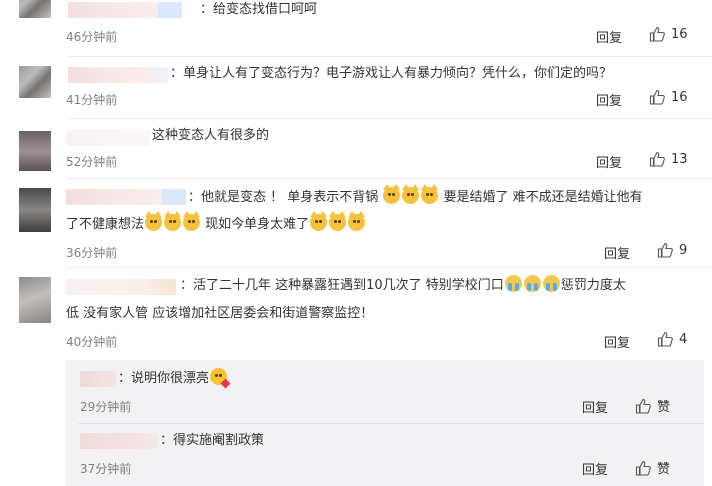 This screenshot has width=712, height=486. What do you see at coordinates (668, 159) in the screenshot?
I see `like-button: 13` at bounding box center [668, 159].